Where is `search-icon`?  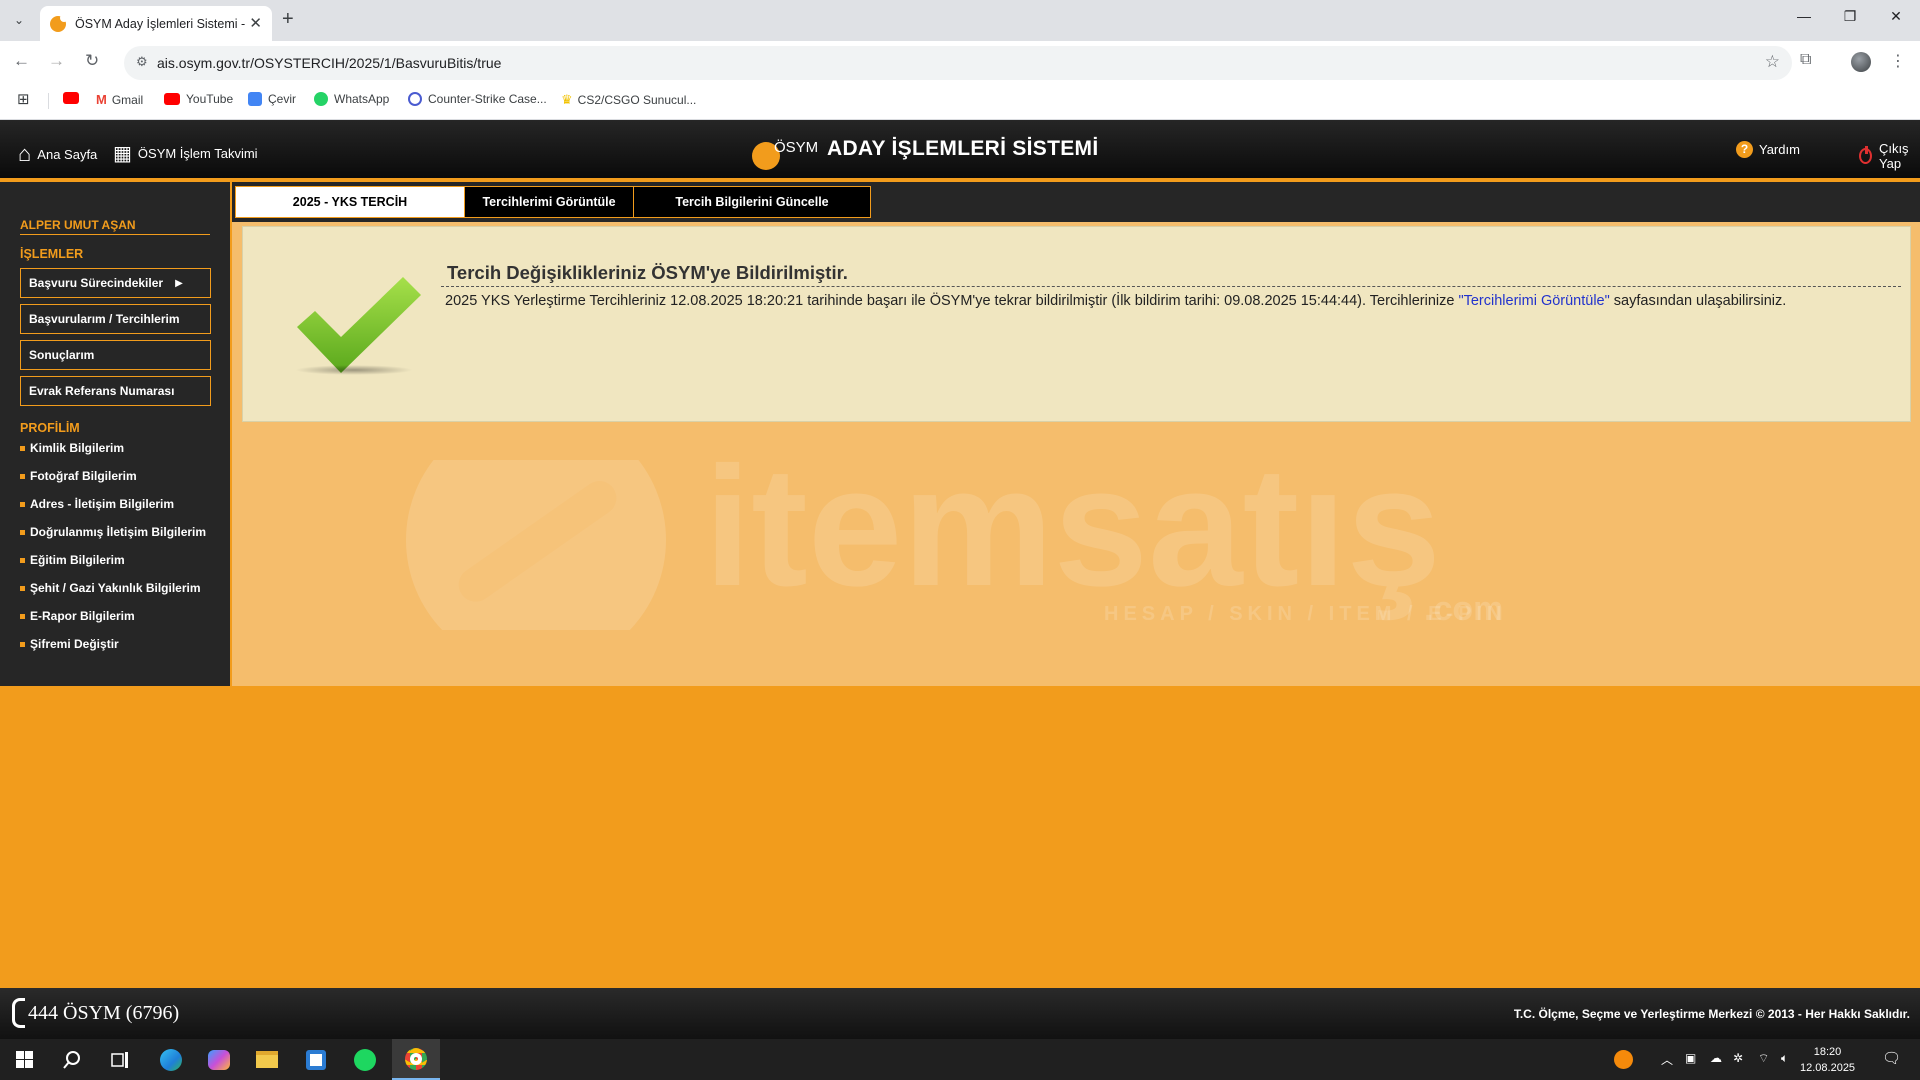
search-icon is located at coordinates (71, 1059).